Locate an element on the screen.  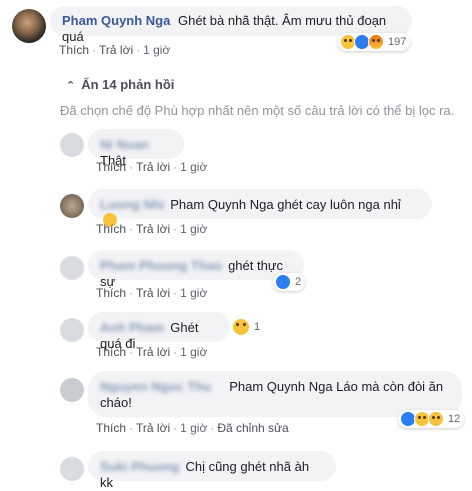
reply-bubble: Ni NuanThật is located at coordinates (136, 148).